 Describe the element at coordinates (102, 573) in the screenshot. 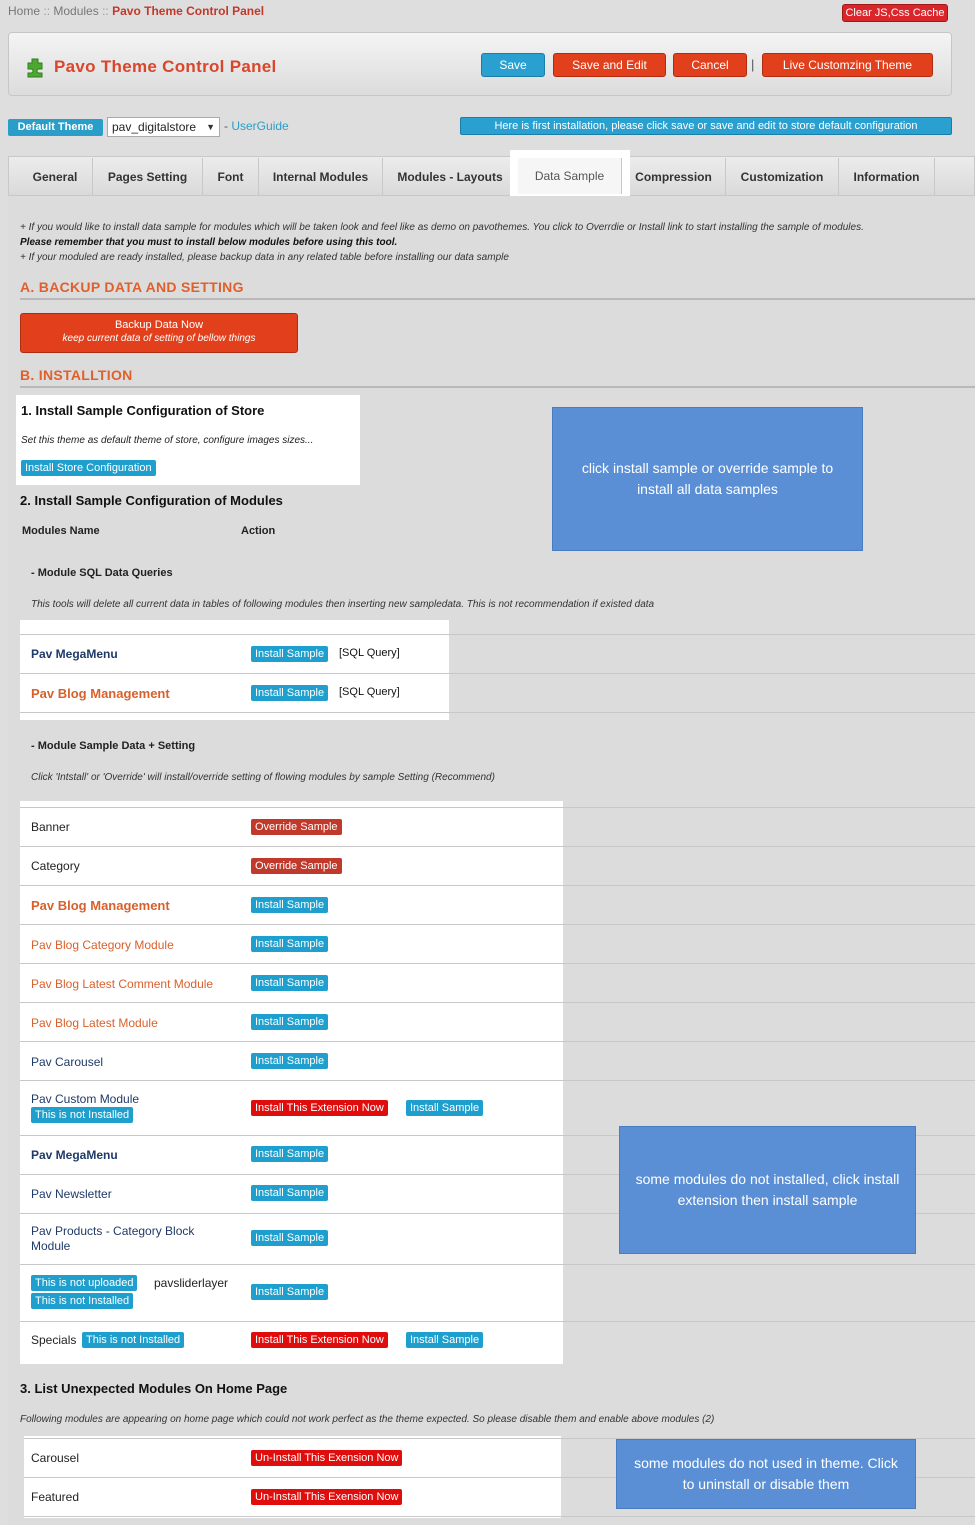

I see `sql-queries-title: - Module SQL Data Queries` at that location.